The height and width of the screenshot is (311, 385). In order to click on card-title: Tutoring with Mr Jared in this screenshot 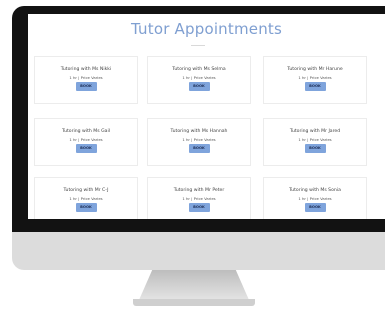, I will do `click(315, 131)`.